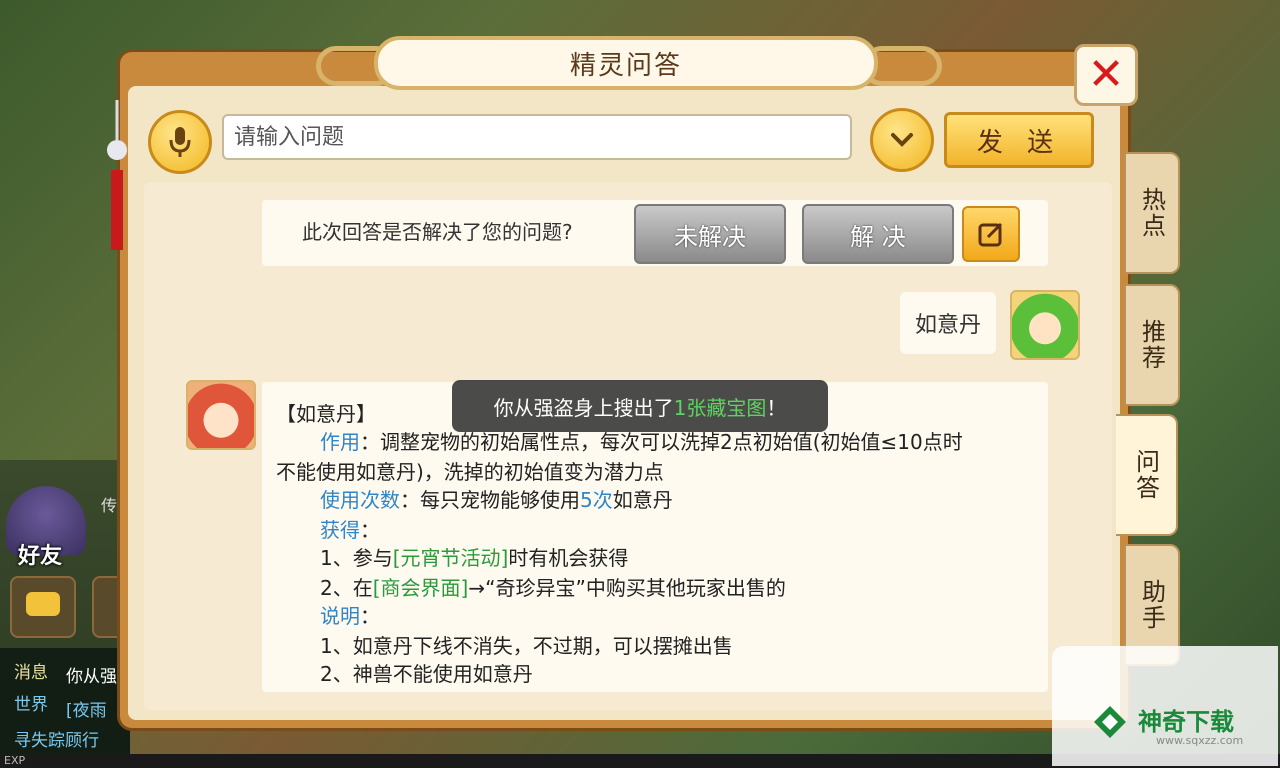  I want to click on voice-input-button, so click(180, 142).